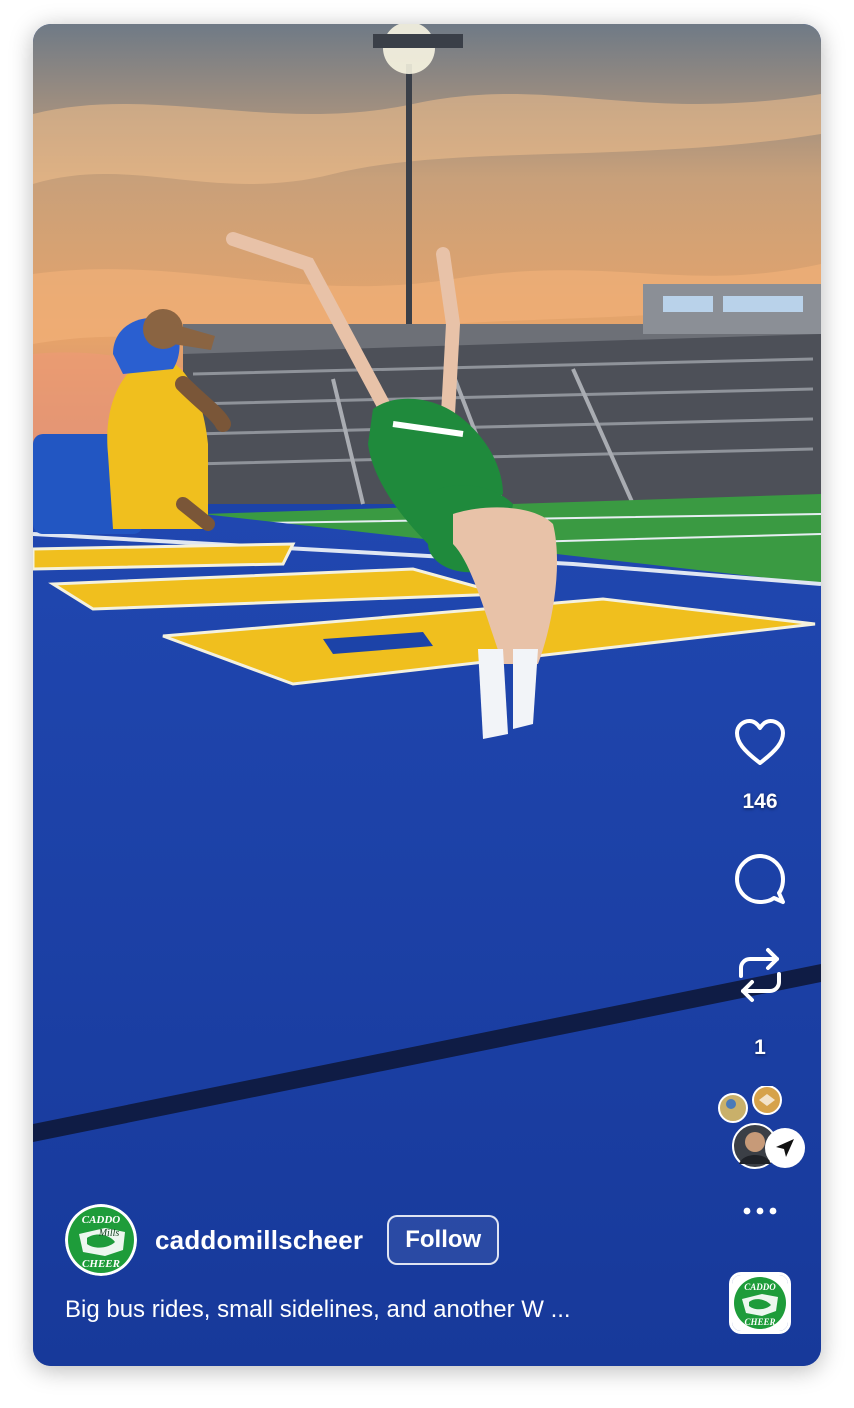  Describe the element at coordinates (762, 1130) in the screenshot. I see `share-button` at that location.